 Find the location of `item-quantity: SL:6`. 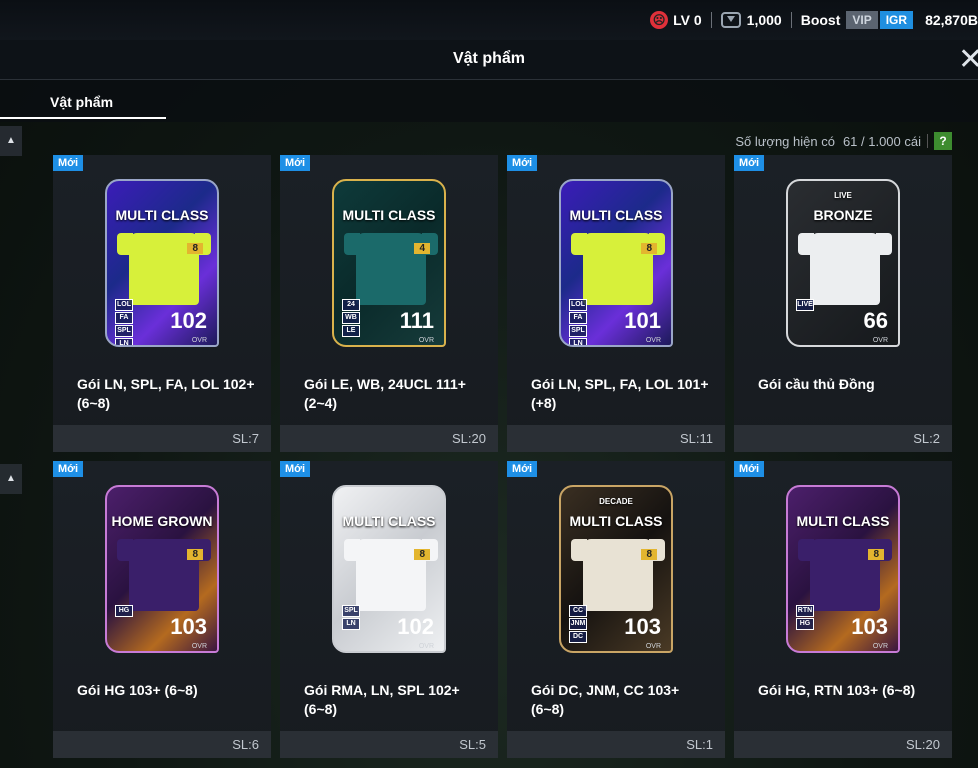

item-quantity: SL:6 is located at coordinates (162, 744).